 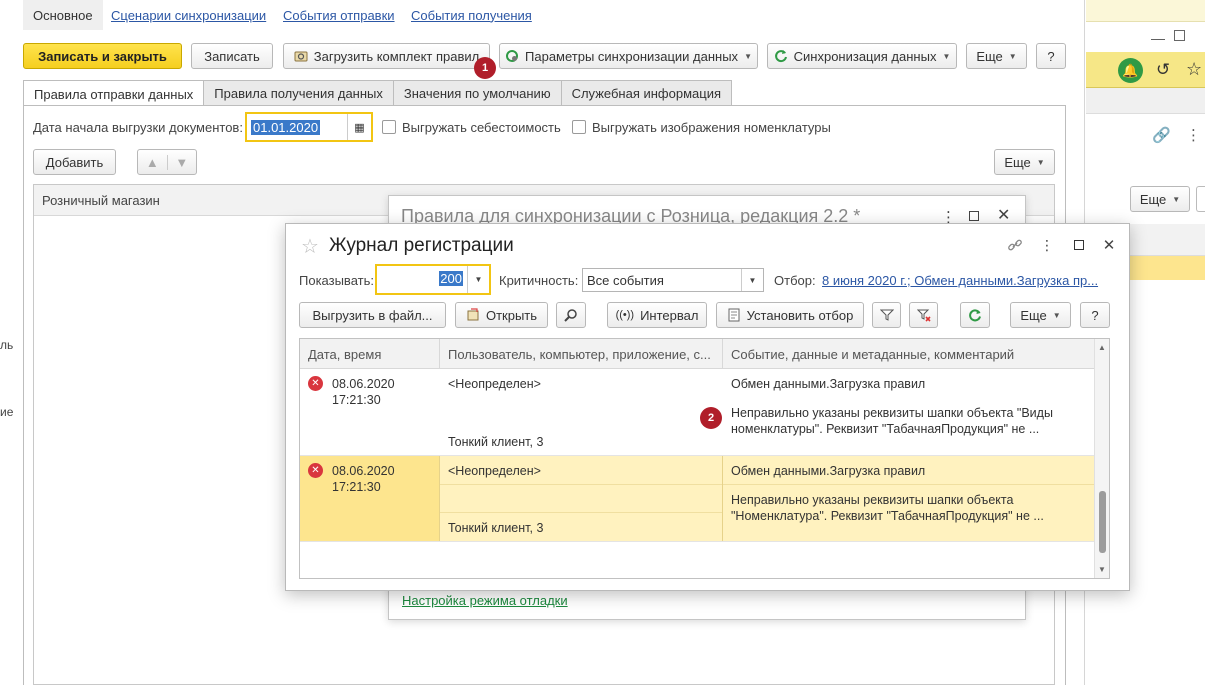 What do you see at coordinates (1160, 199) in the screenshot?
I see `right-more-button: Еще ▼` at bounding box center [1160, 199].